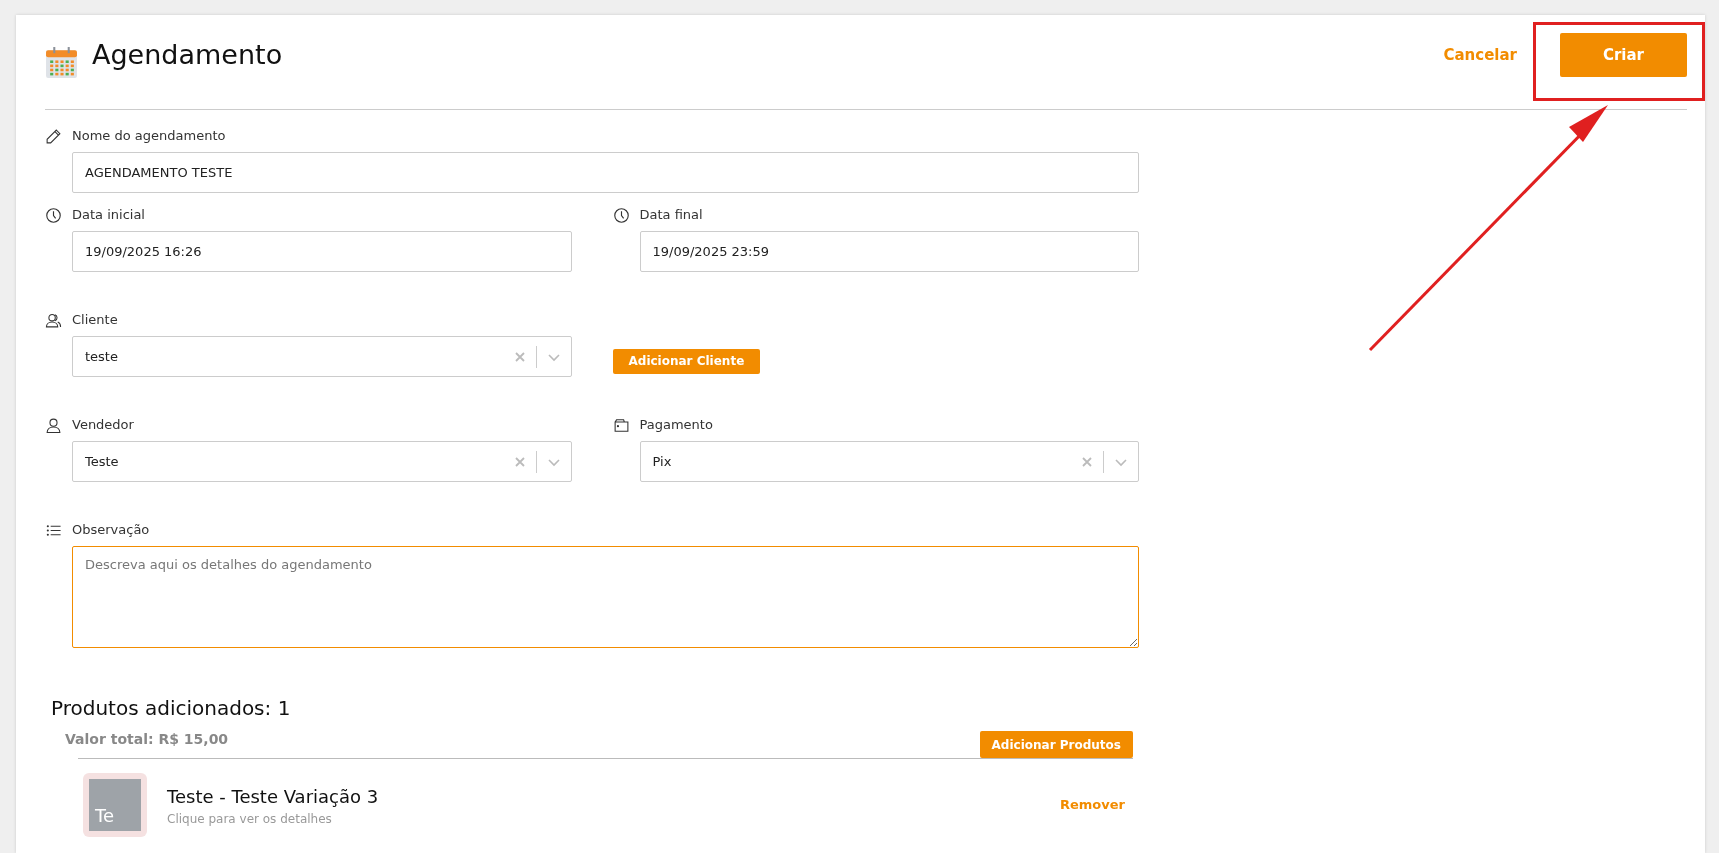 This screenshot has height=853, width=1719. I want to click on field-label: Pagamento, so click(676, 425).